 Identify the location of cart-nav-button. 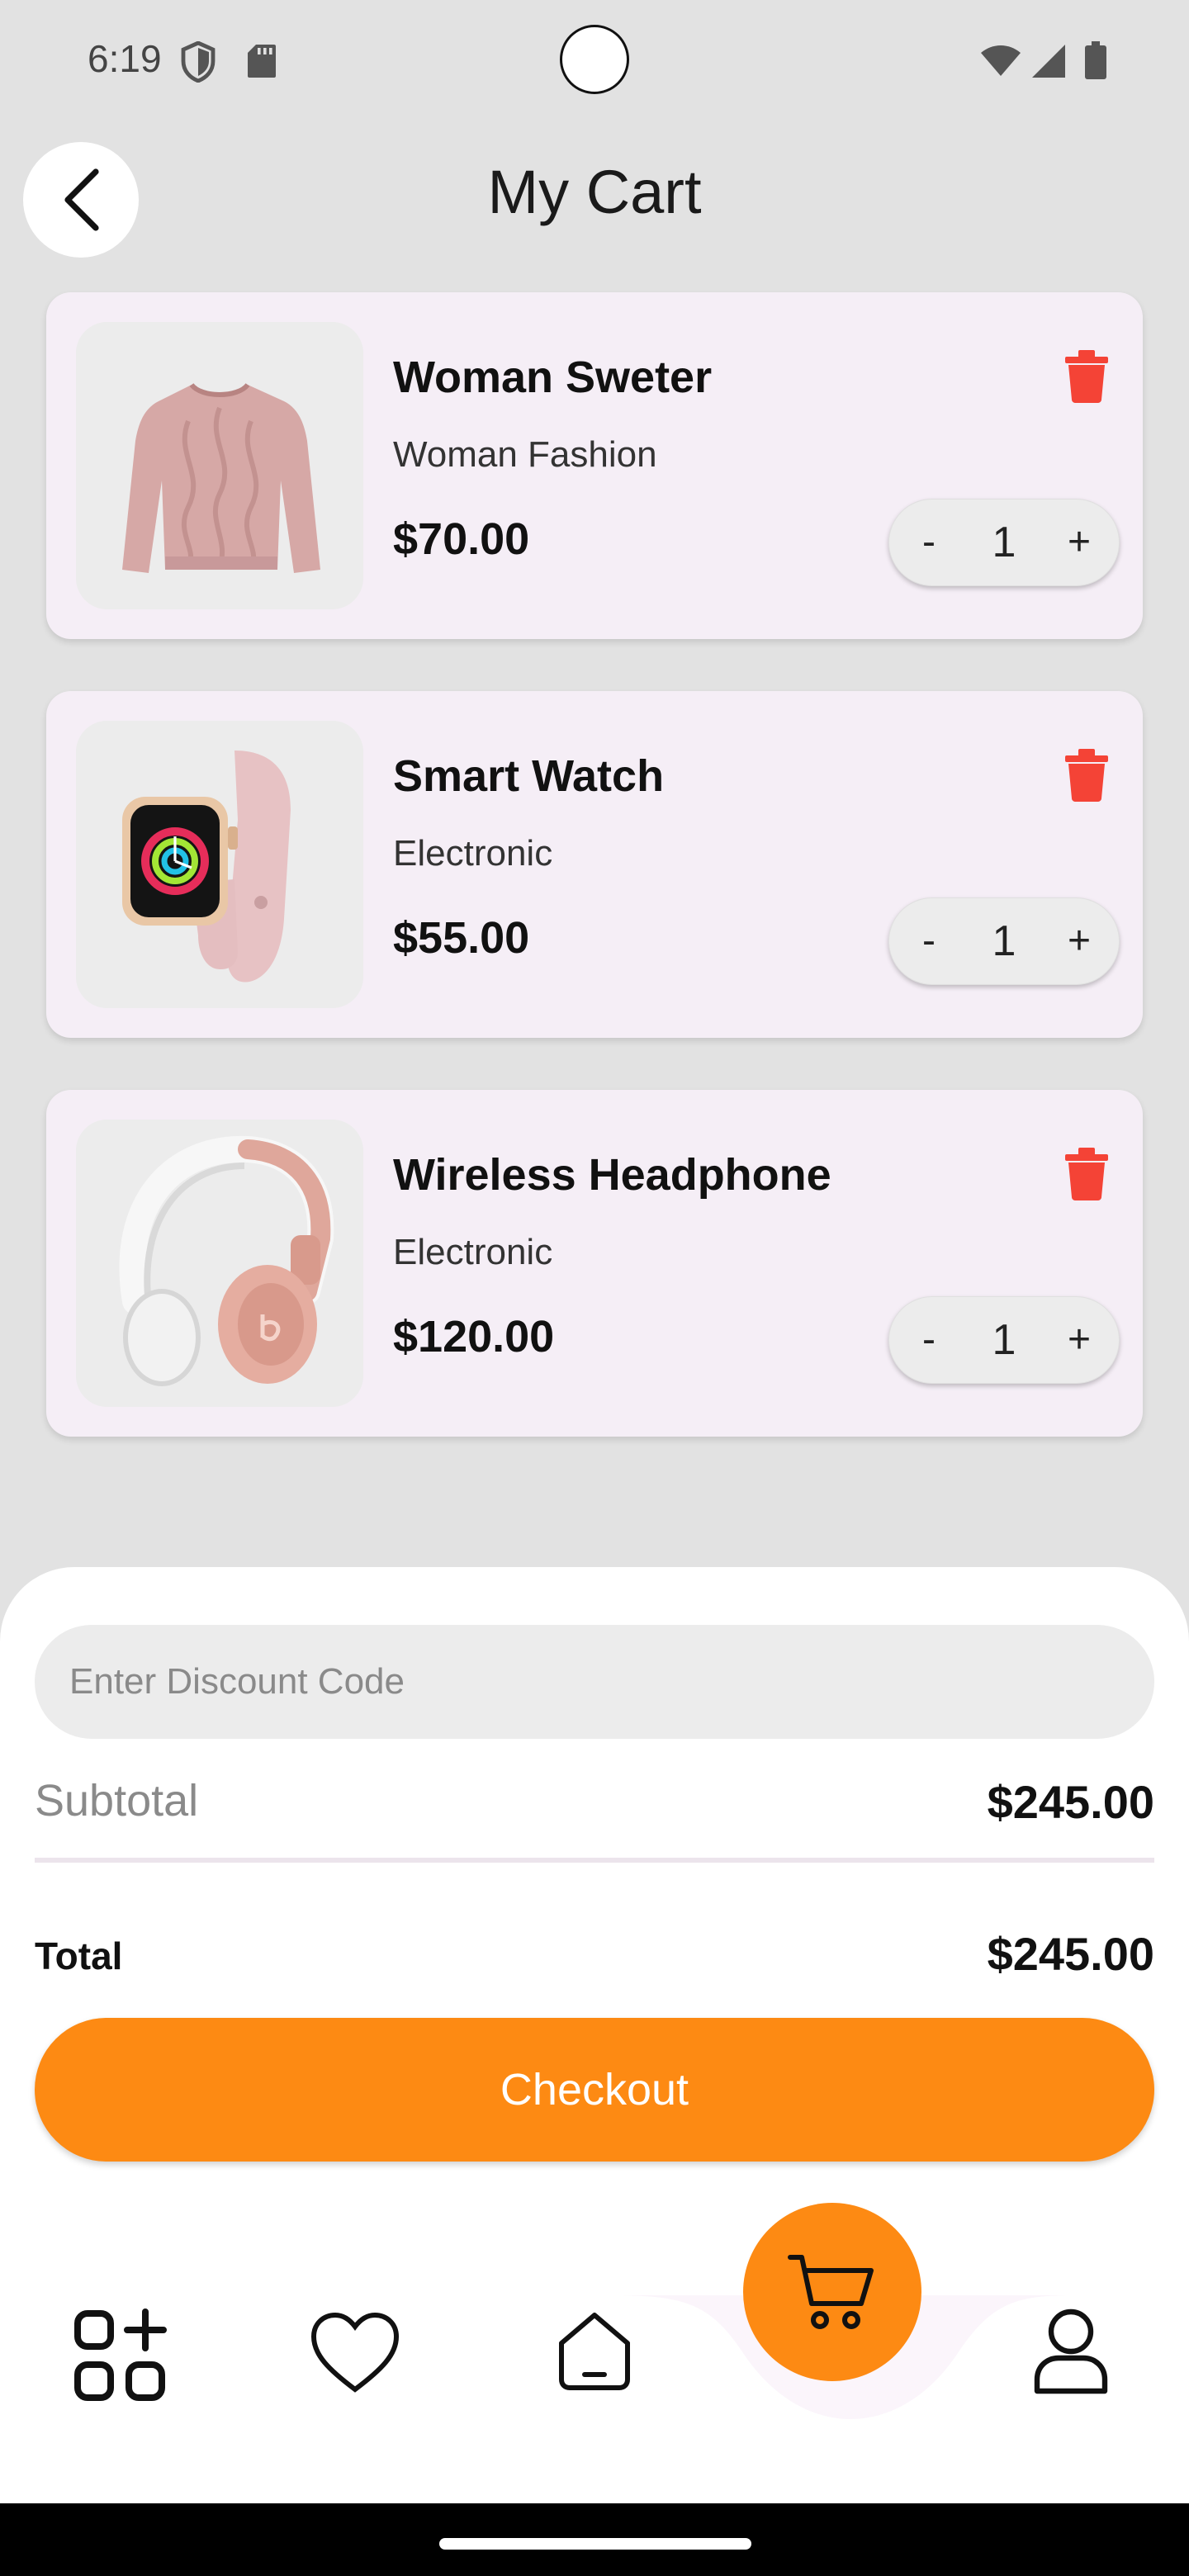
(832, 2292).